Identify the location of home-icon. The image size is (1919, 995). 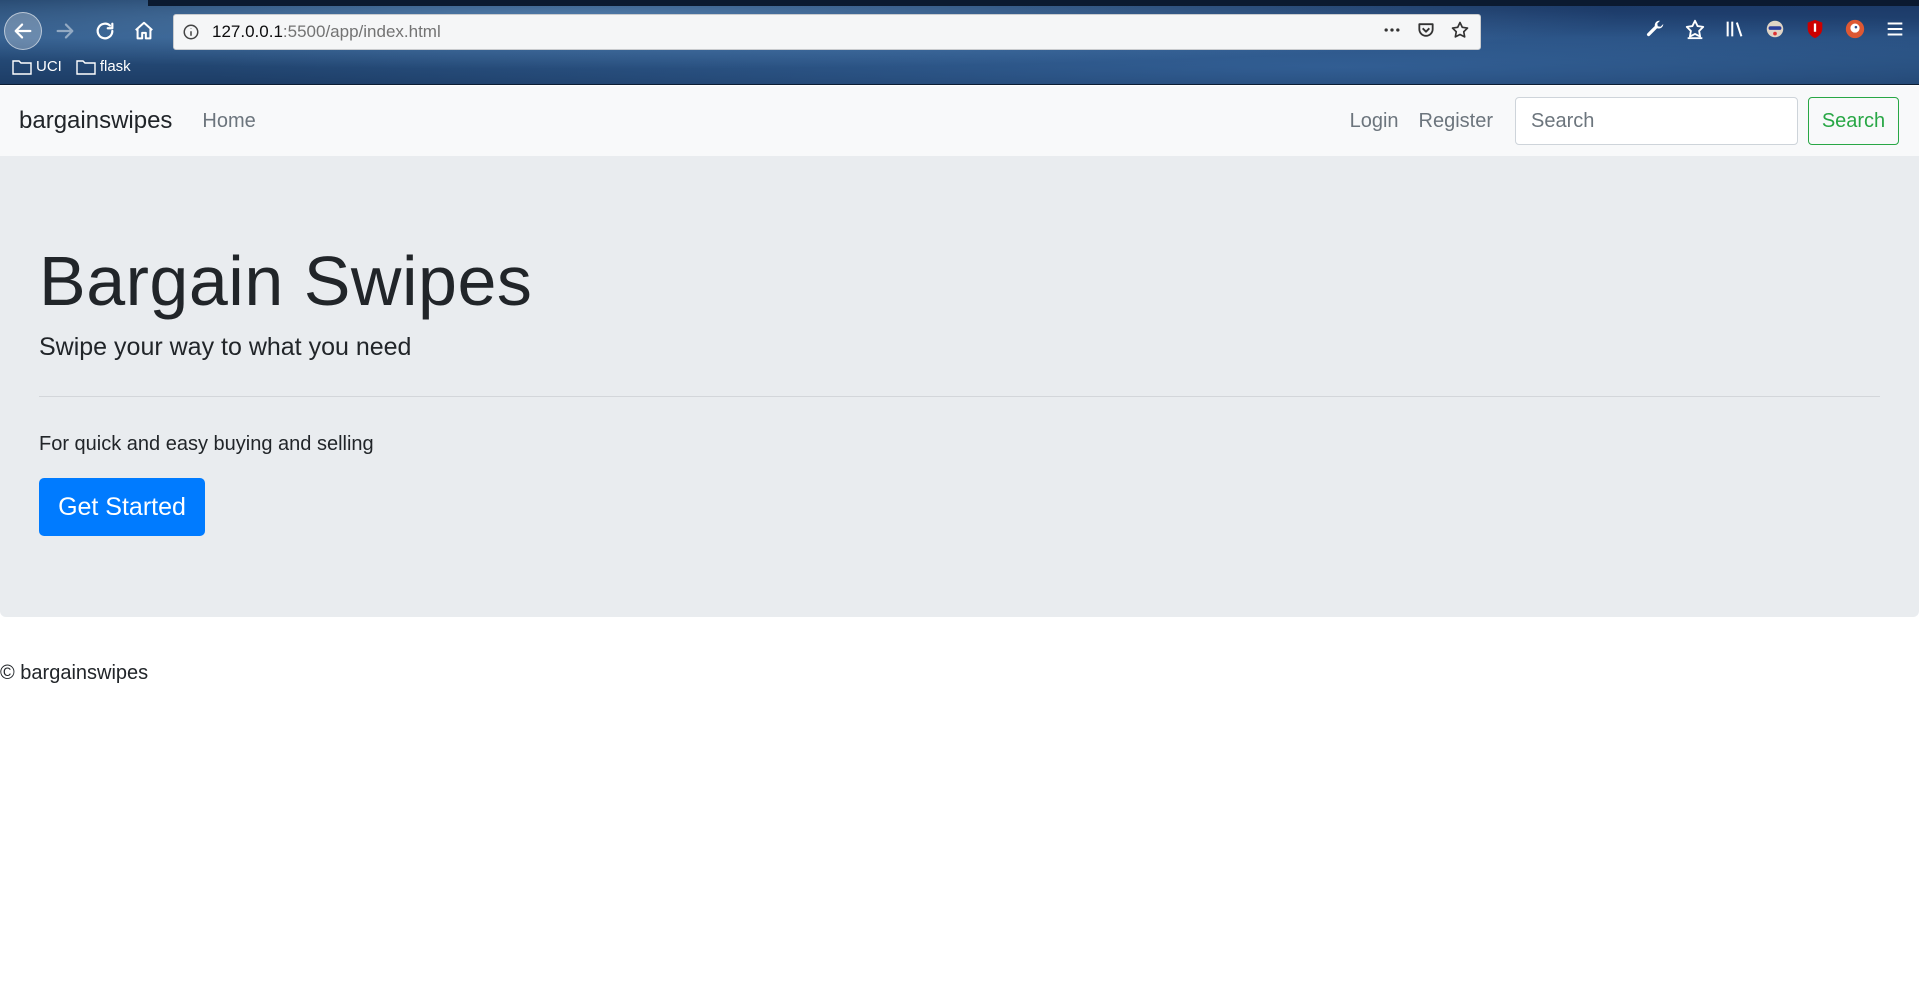
(144, 30).